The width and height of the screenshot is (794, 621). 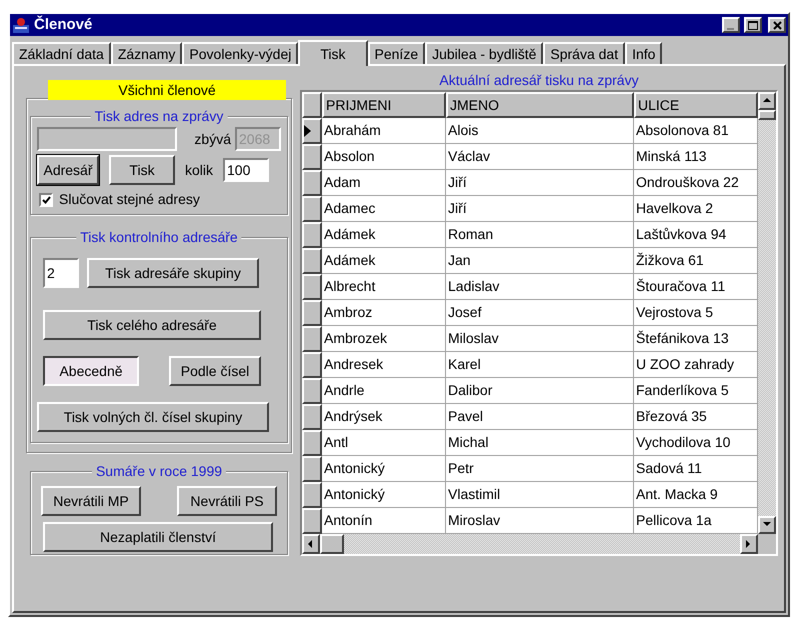 What do you see at coordinates (384, 339) in the screenshot?
I see `table-cell: Ambrozek` at bounding box center [384, 339].